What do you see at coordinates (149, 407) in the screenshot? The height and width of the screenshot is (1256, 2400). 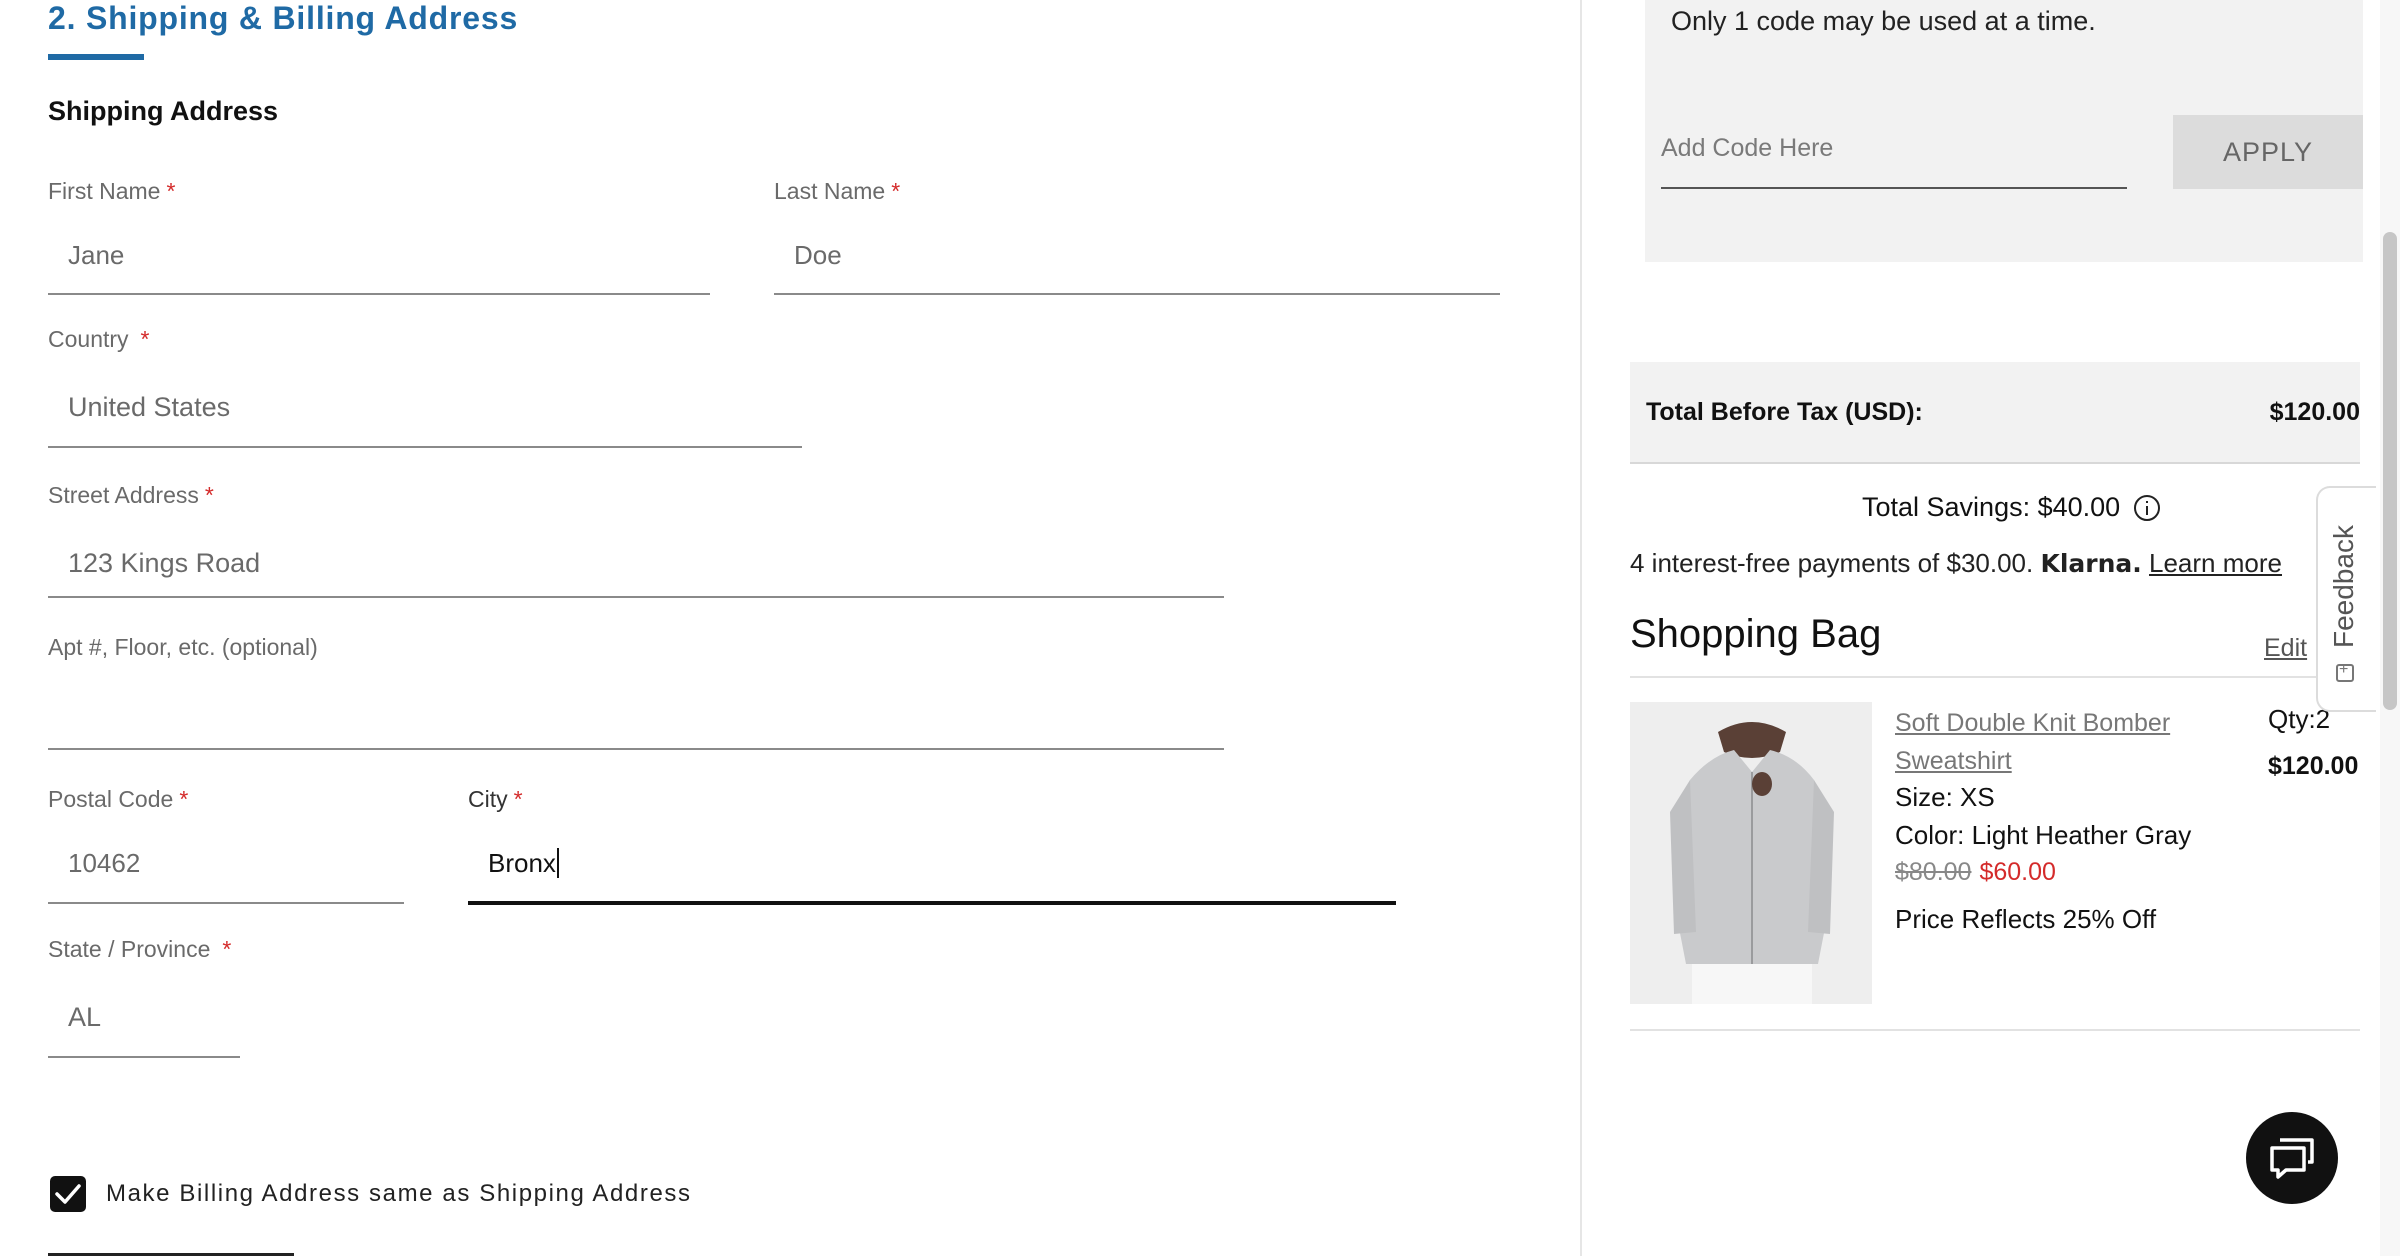 I see `country-select: United States` at bounding box center [149, 407].